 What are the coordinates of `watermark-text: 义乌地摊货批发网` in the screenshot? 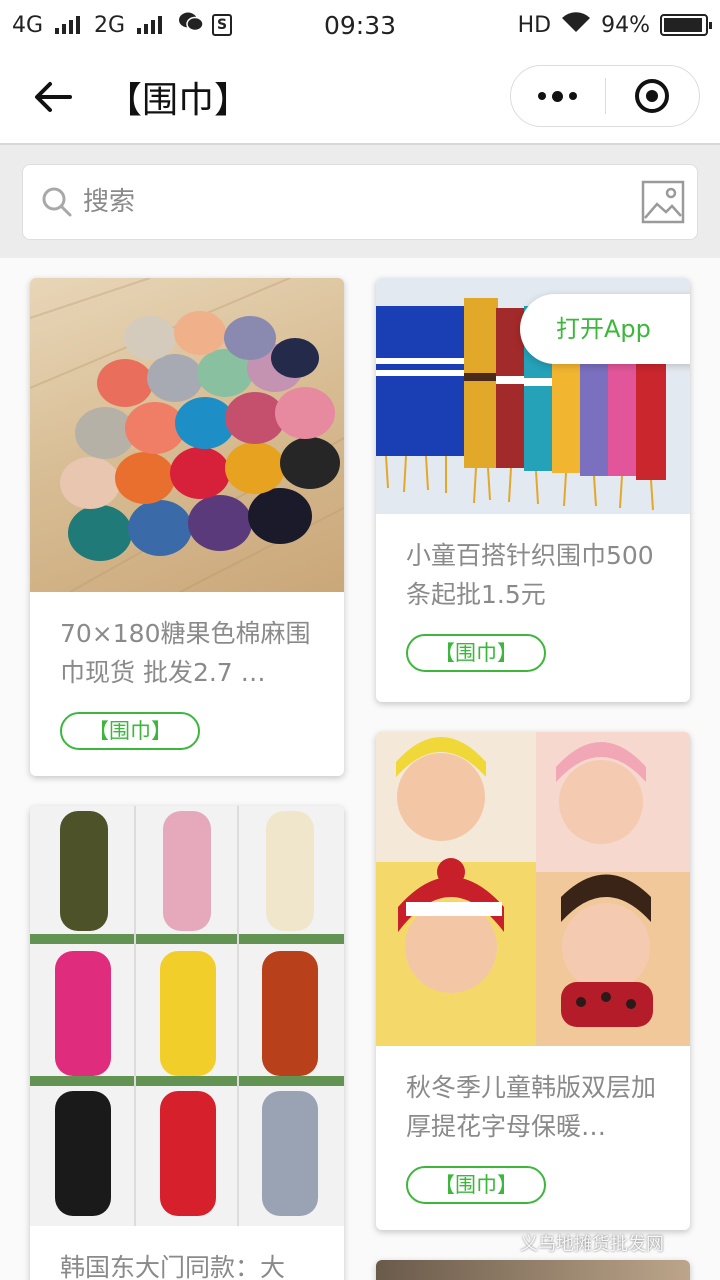 It's located at (592, 1244).